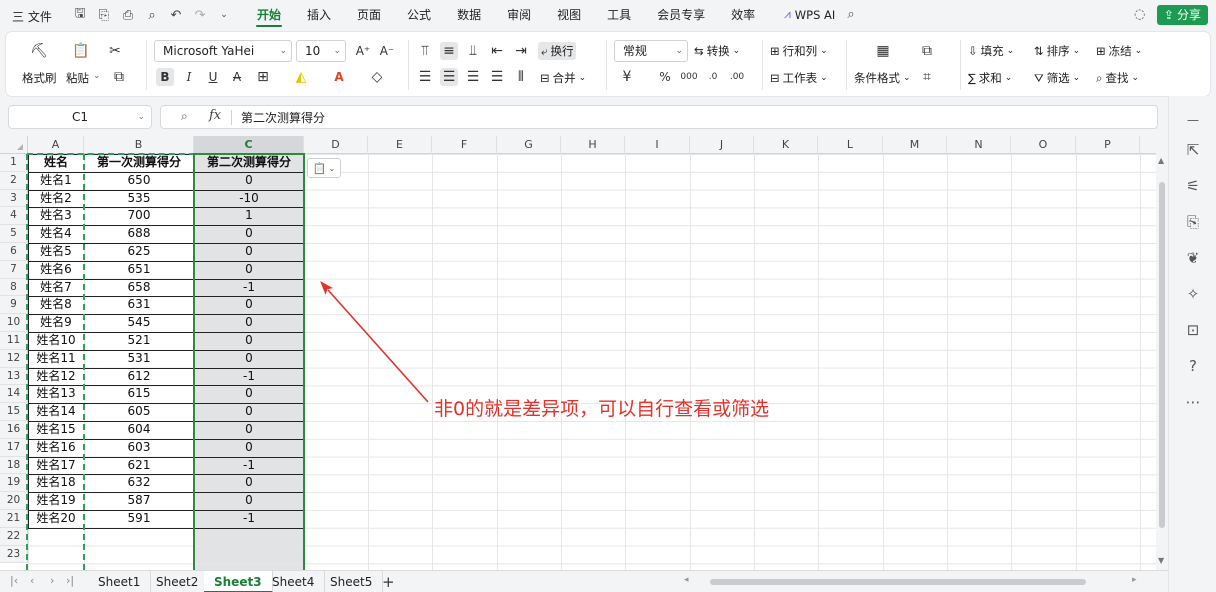 This screenshot has height=592, width=1216. I want to click on increase-font-icon: A⁺, so click(363, 51).